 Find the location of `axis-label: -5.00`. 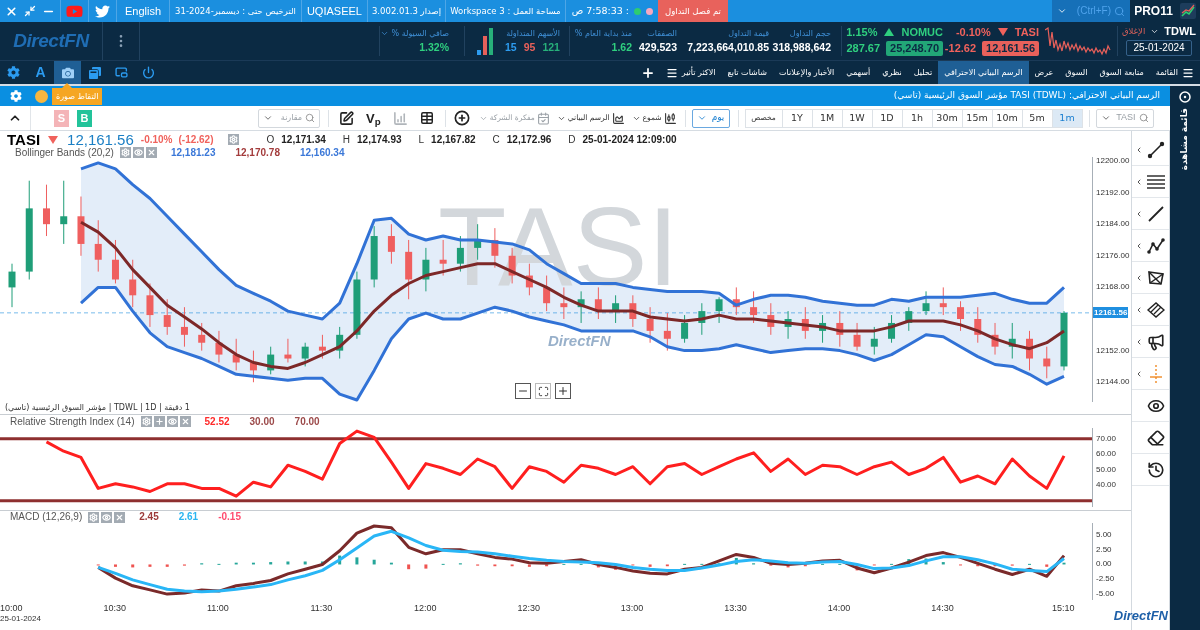

axis-label: -5.00 is located at coordinates (1105, 594).